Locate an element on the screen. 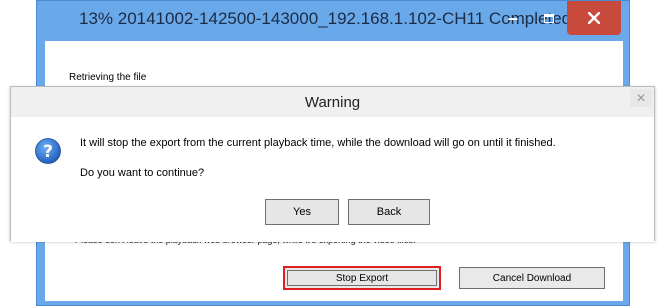  status-text: Retrieving the file is located at coordinates (108, 77).